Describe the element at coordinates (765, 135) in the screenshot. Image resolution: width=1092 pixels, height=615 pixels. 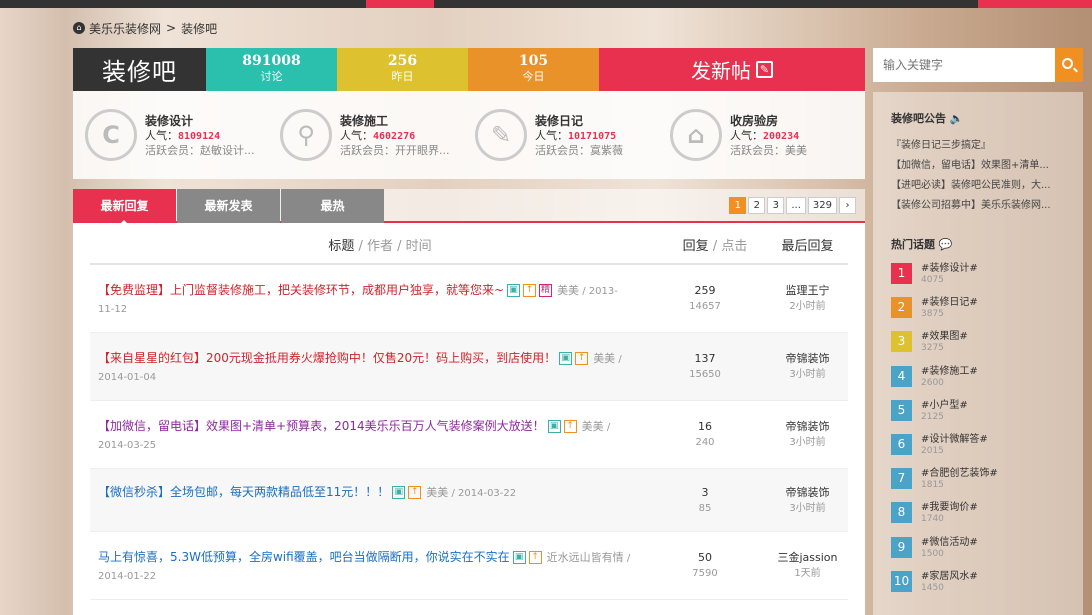
I see `category-popularity: 人气：200234` at that location.